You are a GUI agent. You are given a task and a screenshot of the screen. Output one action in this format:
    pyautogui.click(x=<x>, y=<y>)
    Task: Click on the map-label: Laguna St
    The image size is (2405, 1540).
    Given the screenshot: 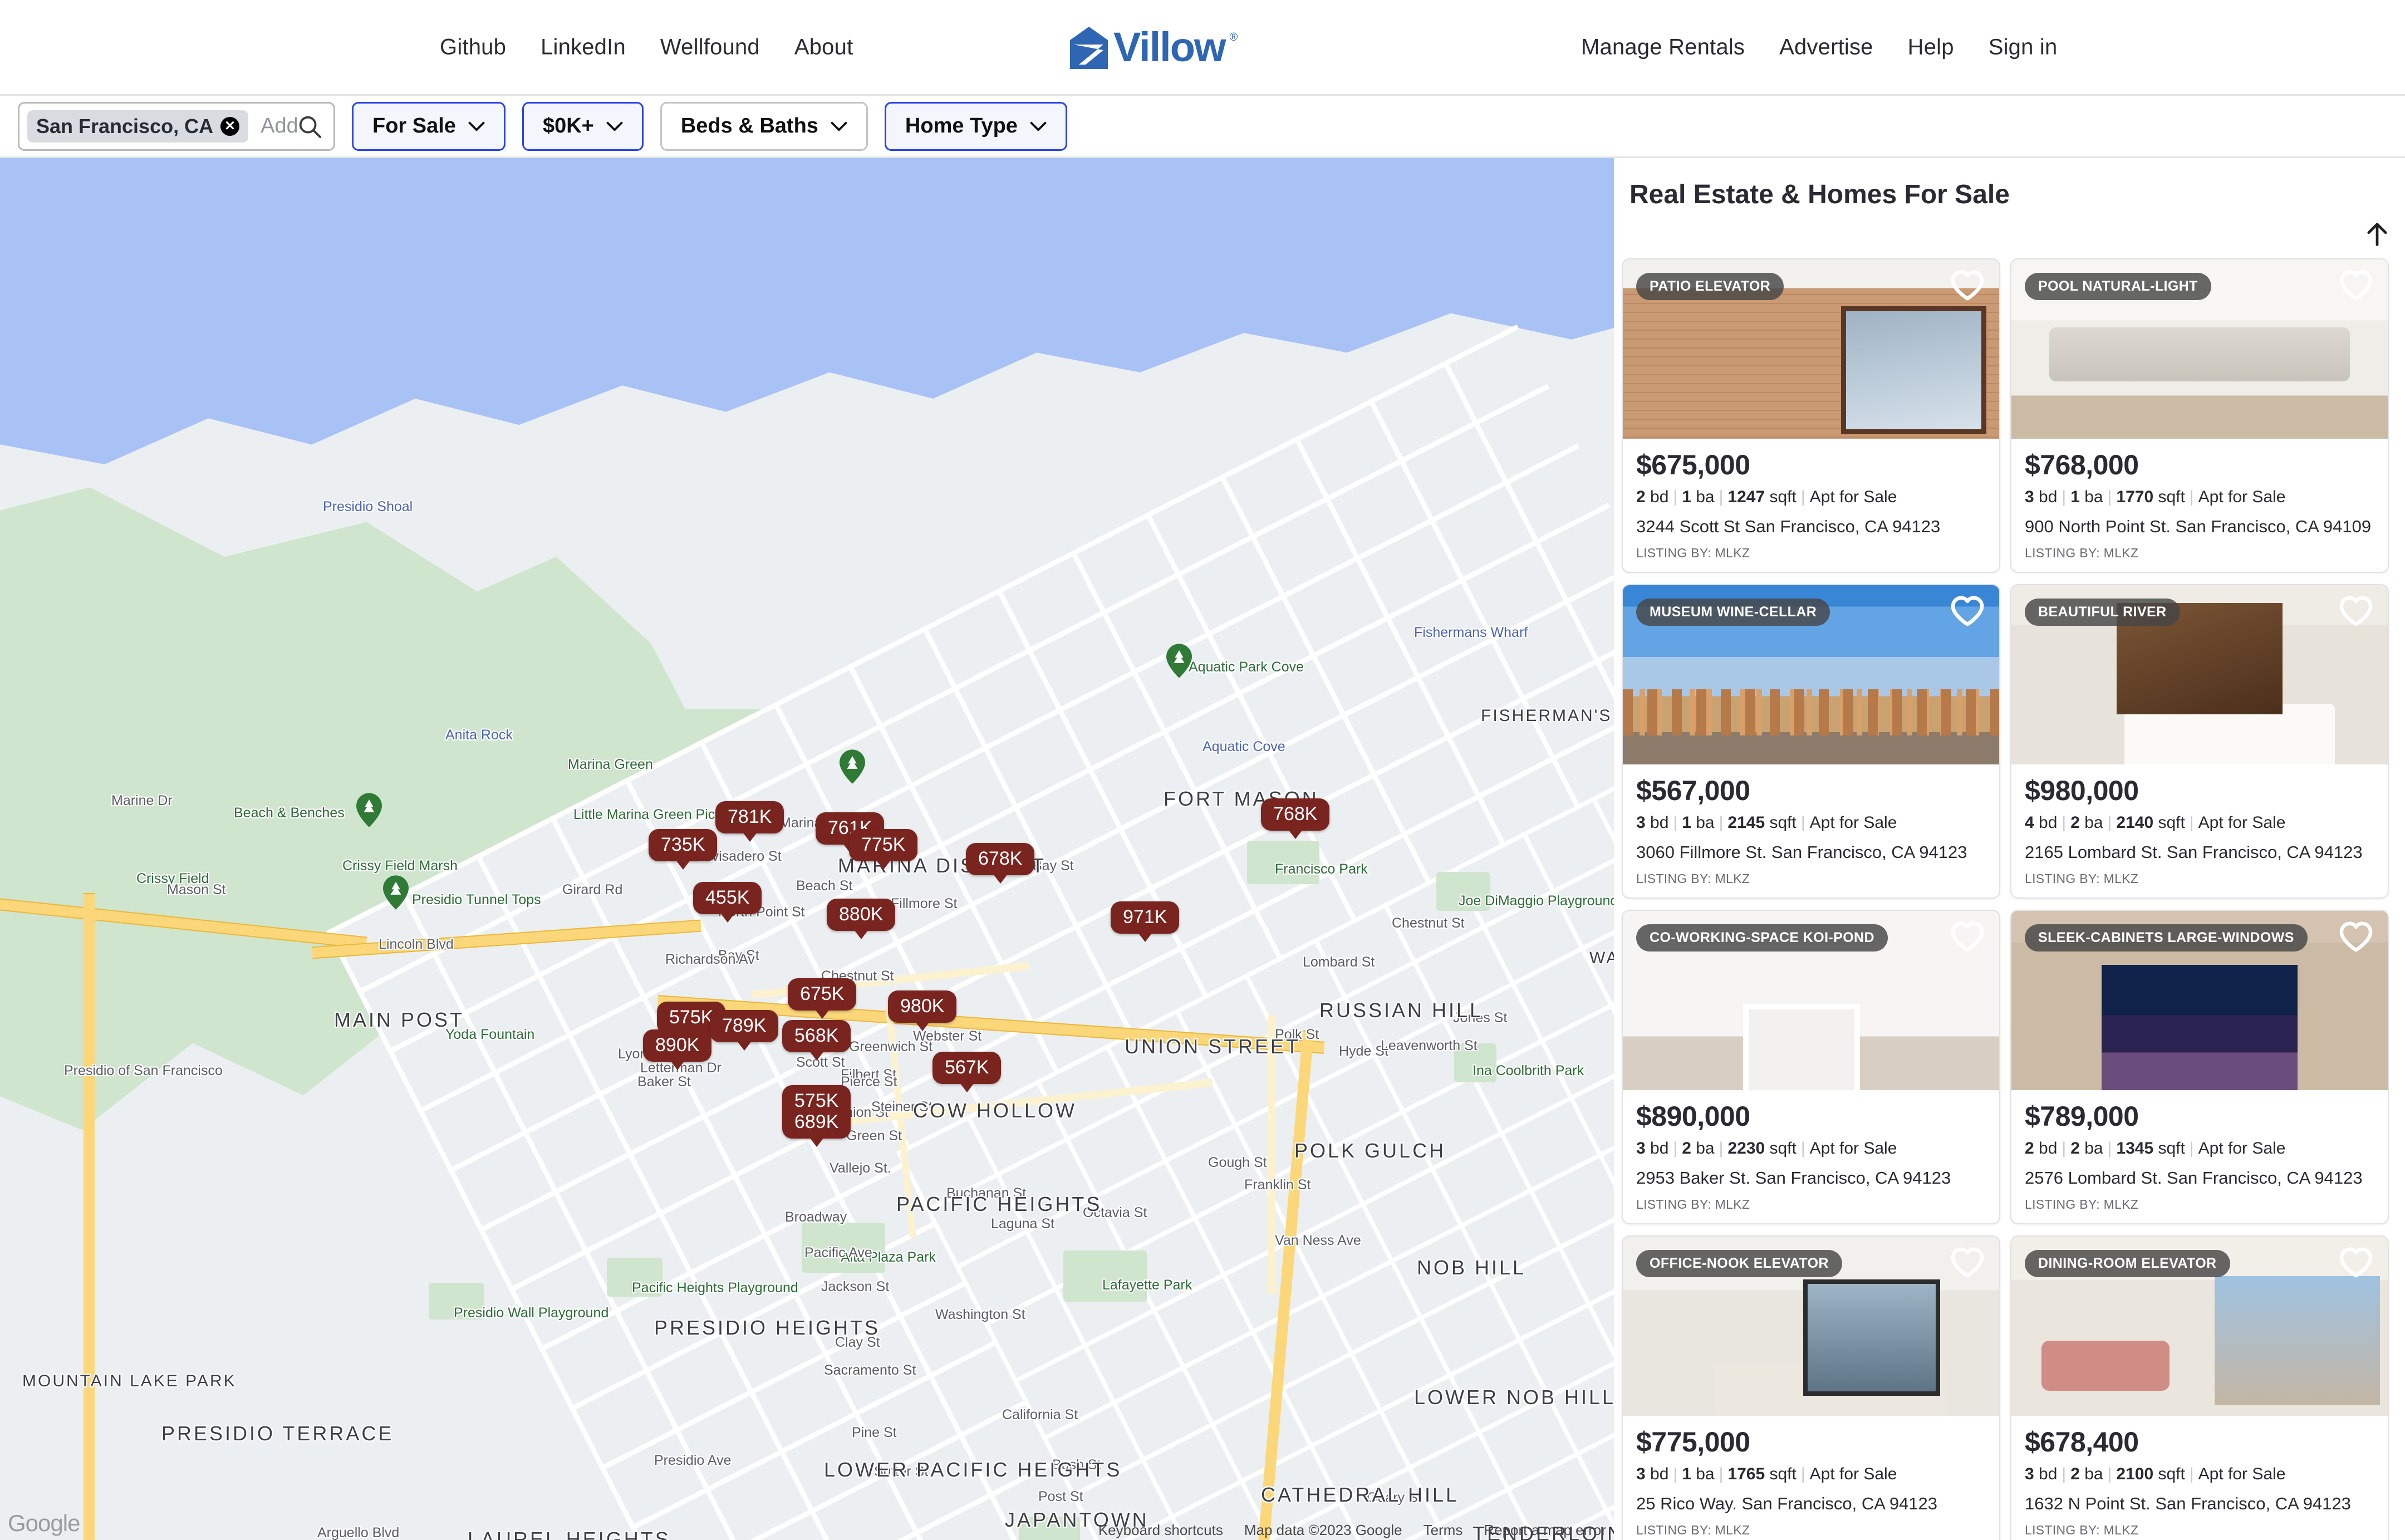 What is the action you would take?
    pyautogui.click(x=1022, y=1224)
    